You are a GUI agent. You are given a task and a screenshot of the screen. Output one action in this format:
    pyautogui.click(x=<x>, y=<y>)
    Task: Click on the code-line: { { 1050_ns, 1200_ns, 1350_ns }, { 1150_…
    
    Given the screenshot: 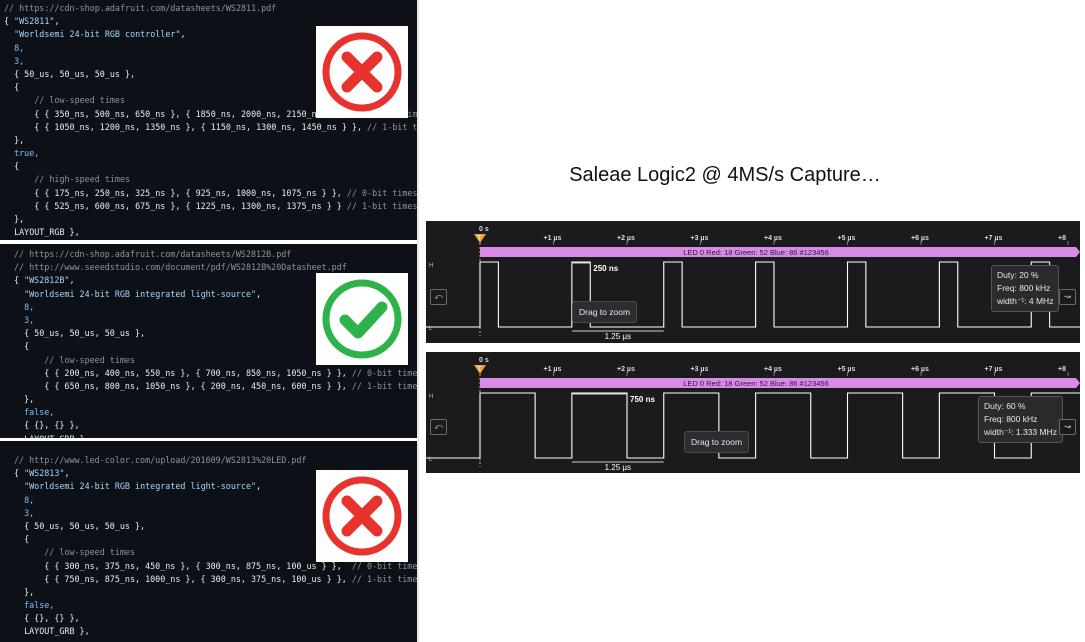 What is the action you would take?
    pyautogui.click(x=210, y=127)
    